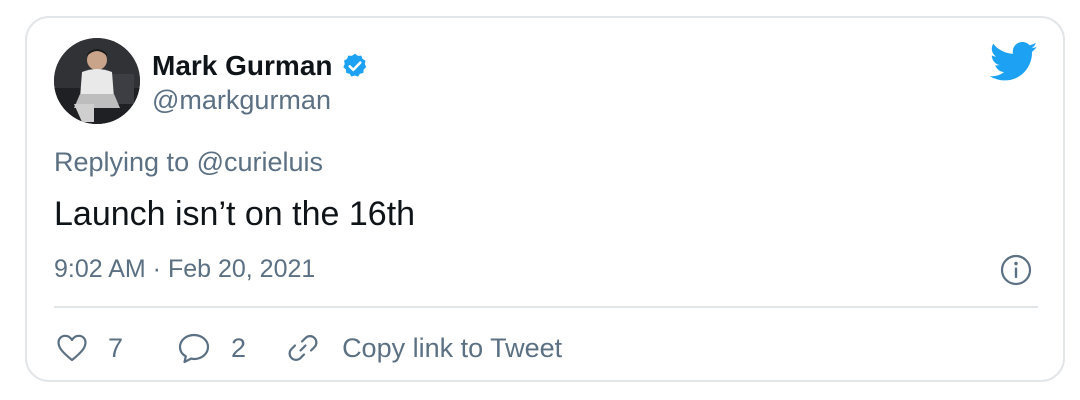 This screenshot has width=1080, height=400. I want to click on tweet-timestamp: 9:02 AM · Feb 20, 2021, so click(184, 269).